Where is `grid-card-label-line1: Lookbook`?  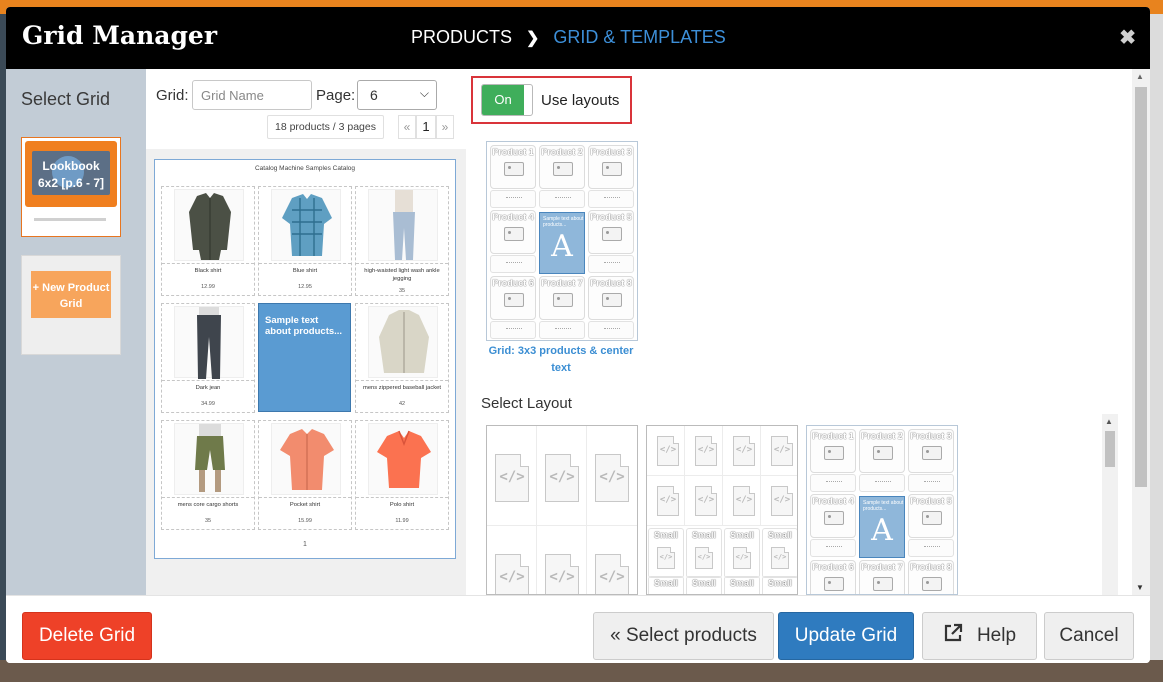
grid-card-label-line1: Lookbook is located at coordinates (71, 166).